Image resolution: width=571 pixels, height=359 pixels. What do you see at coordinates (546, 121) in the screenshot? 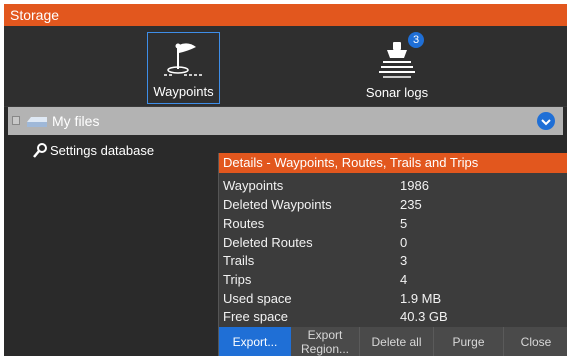
I see `chevron-down-icon` at bounding box center [546, 121].